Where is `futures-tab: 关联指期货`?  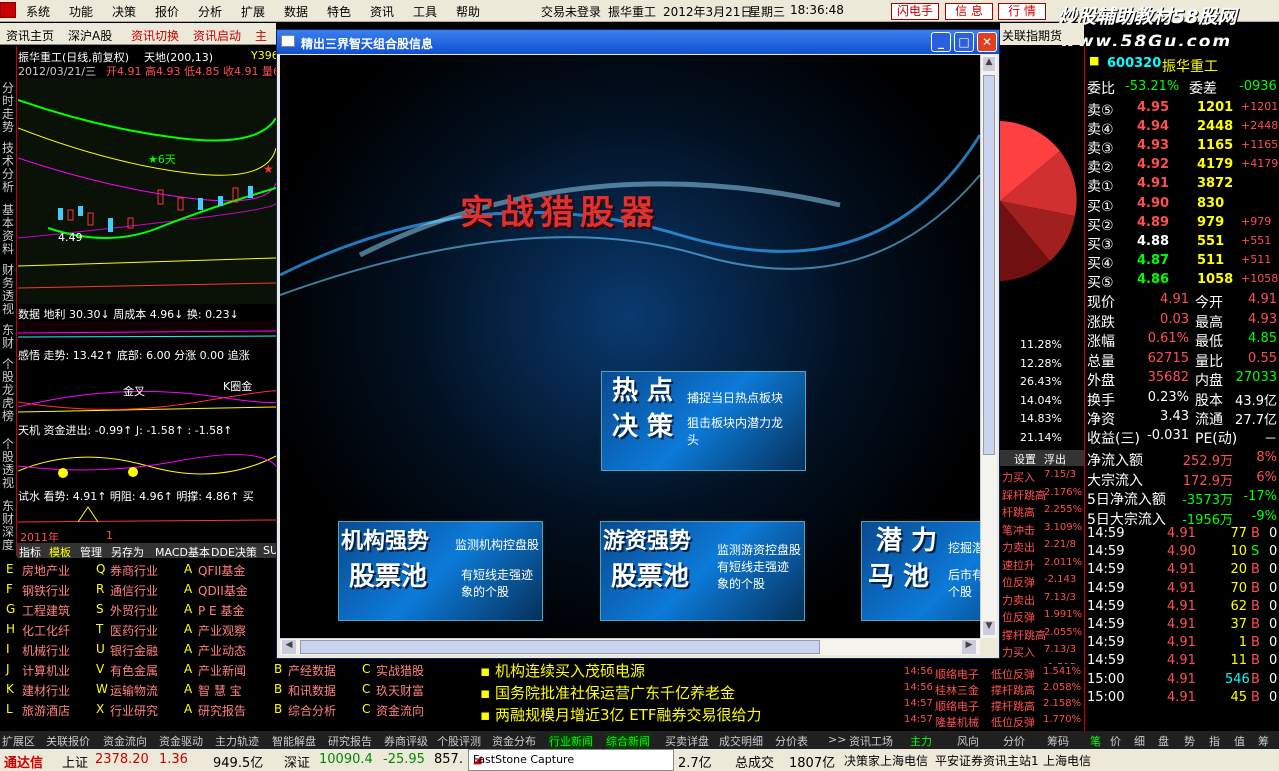
futures-tab: 关联指期货 is located at coordinates (1042, 34).